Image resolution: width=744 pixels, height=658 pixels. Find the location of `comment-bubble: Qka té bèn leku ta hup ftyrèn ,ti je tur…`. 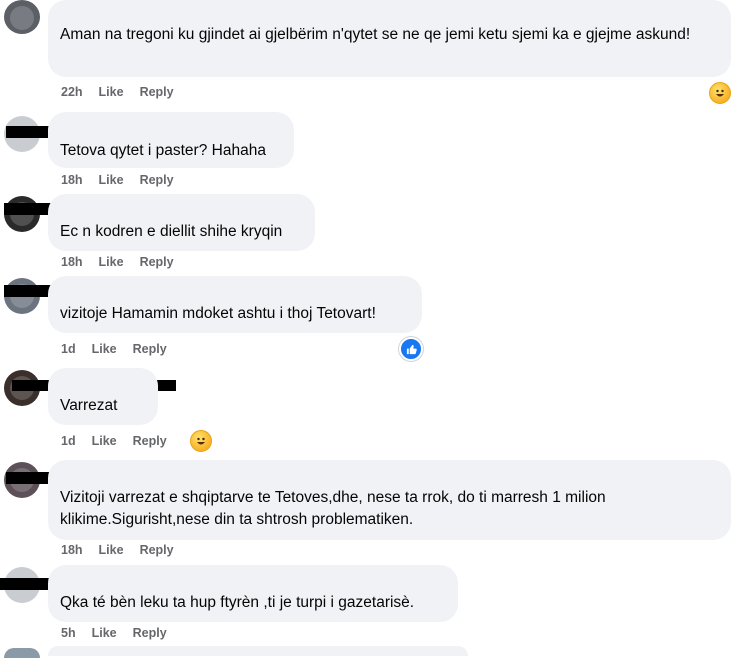

comment-bubble: Qka té bèn leku ta hup ftyrèn ,ti je tur… is located at coordinates (253, 593).